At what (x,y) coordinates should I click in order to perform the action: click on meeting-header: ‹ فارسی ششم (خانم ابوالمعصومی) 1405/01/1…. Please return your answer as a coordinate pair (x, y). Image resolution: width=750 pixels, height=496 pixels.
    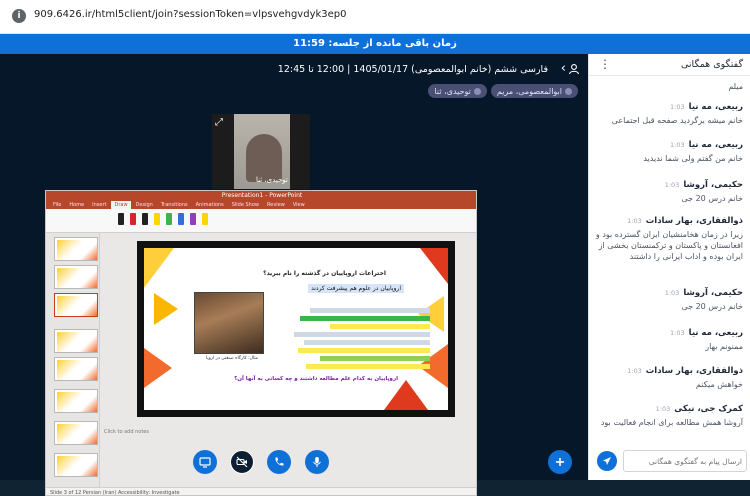
    Looking at the image, I should click on (294, 70).